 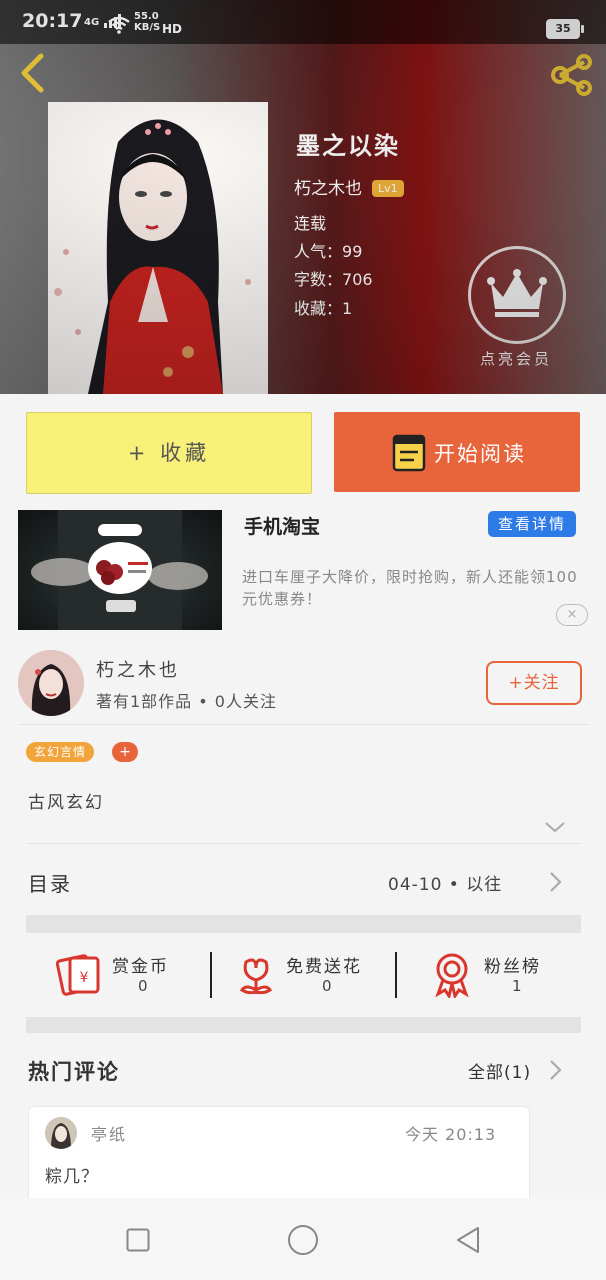 I want to click on start-reading-button: 开始阅读, so click(x=457, y=452).